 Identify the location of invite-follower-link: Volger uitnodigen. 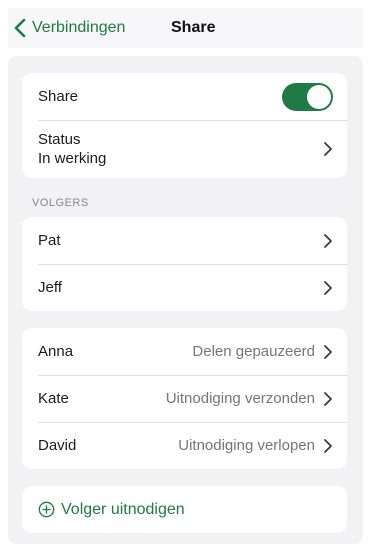
(111, 510).